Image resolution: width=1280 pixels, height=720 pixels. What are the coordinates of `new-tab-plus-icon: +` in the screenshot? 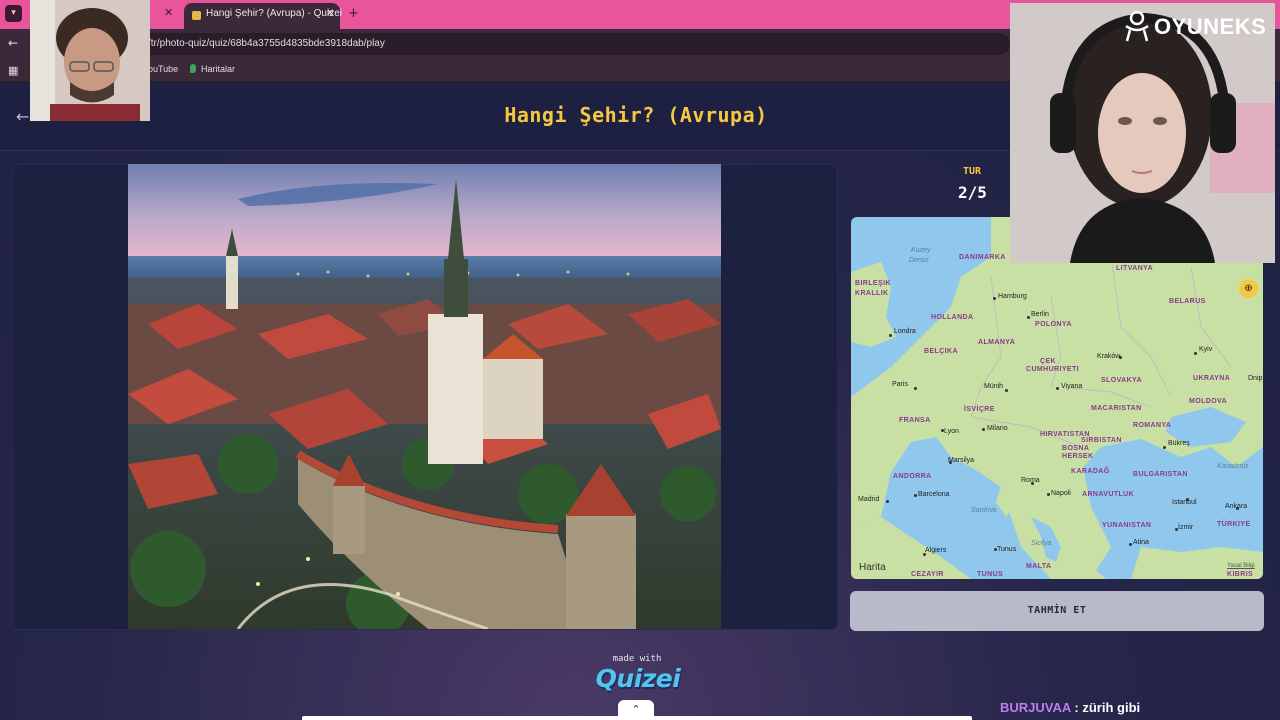 It's located at (353, 13).